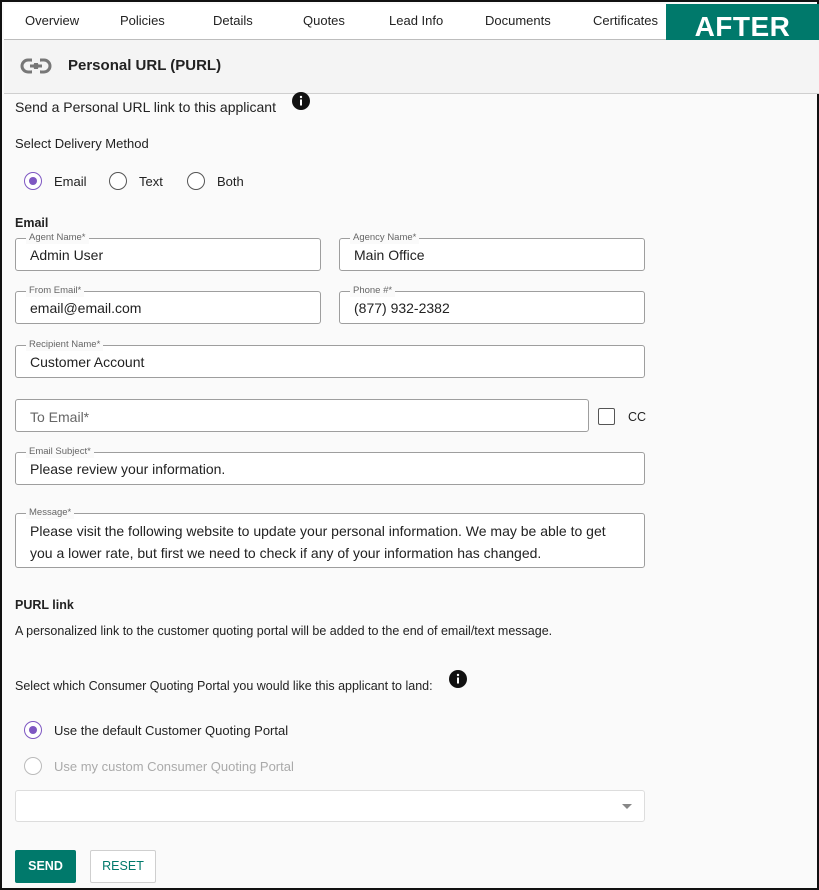 The width and height of the screenshot is (819, 890). I want to click on agent-name-field: Agent Name* Admin User, so click(168, 251).